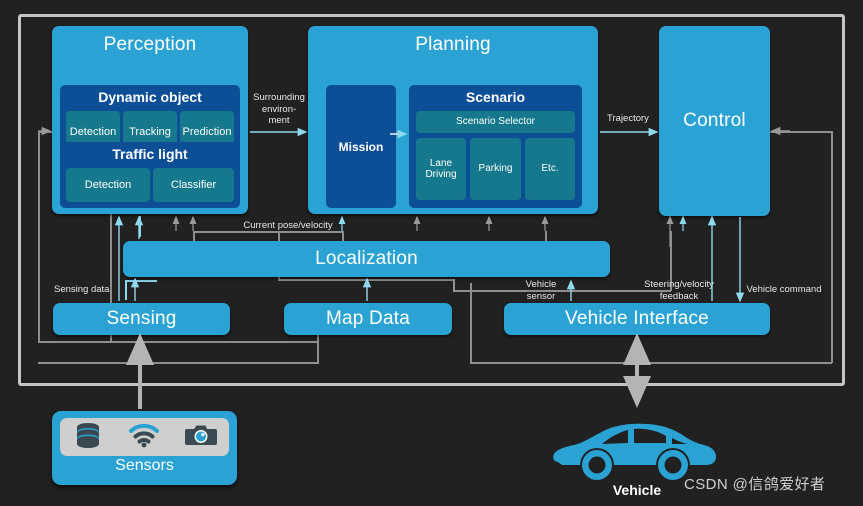 The width and height of the screenshot is (863, 506). I want to click on dynamic-object-detection-label: Detection, so click(93, 131).